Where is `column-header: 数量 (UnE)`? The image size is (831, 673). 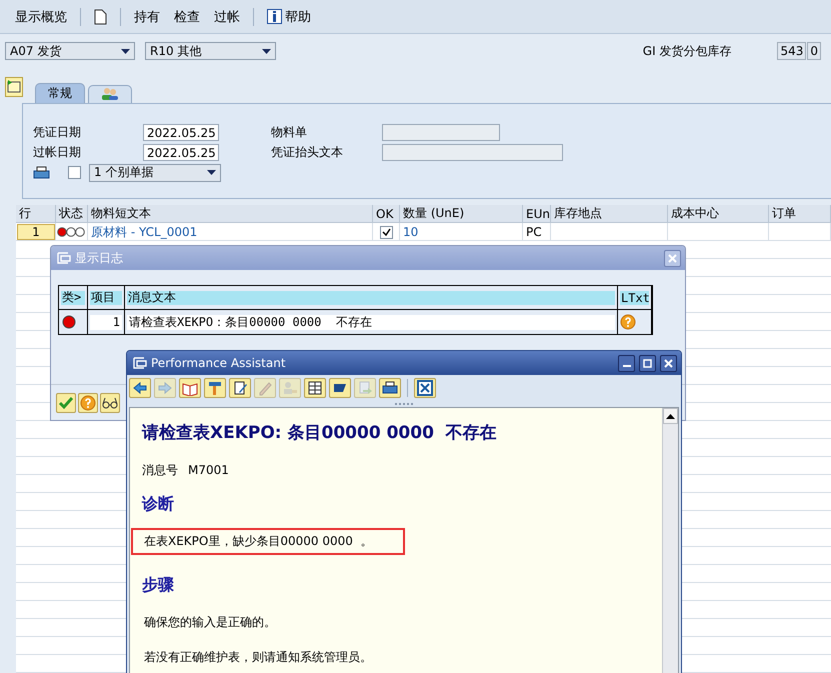 column-header: 数量 (UnE) is located at coordinates (461, 214).